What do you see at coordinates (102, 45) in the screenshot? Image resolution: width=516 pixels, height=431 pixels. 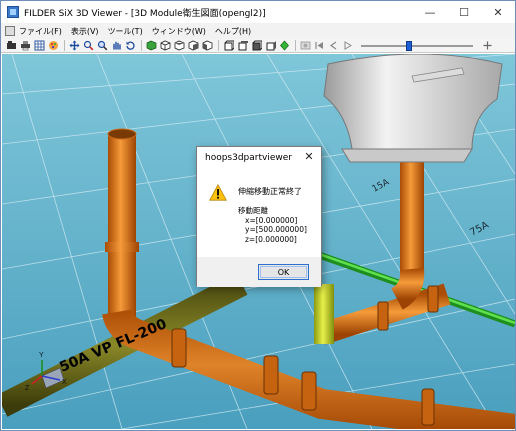 I see `zoom-icon` at bounding box center [102, 45].